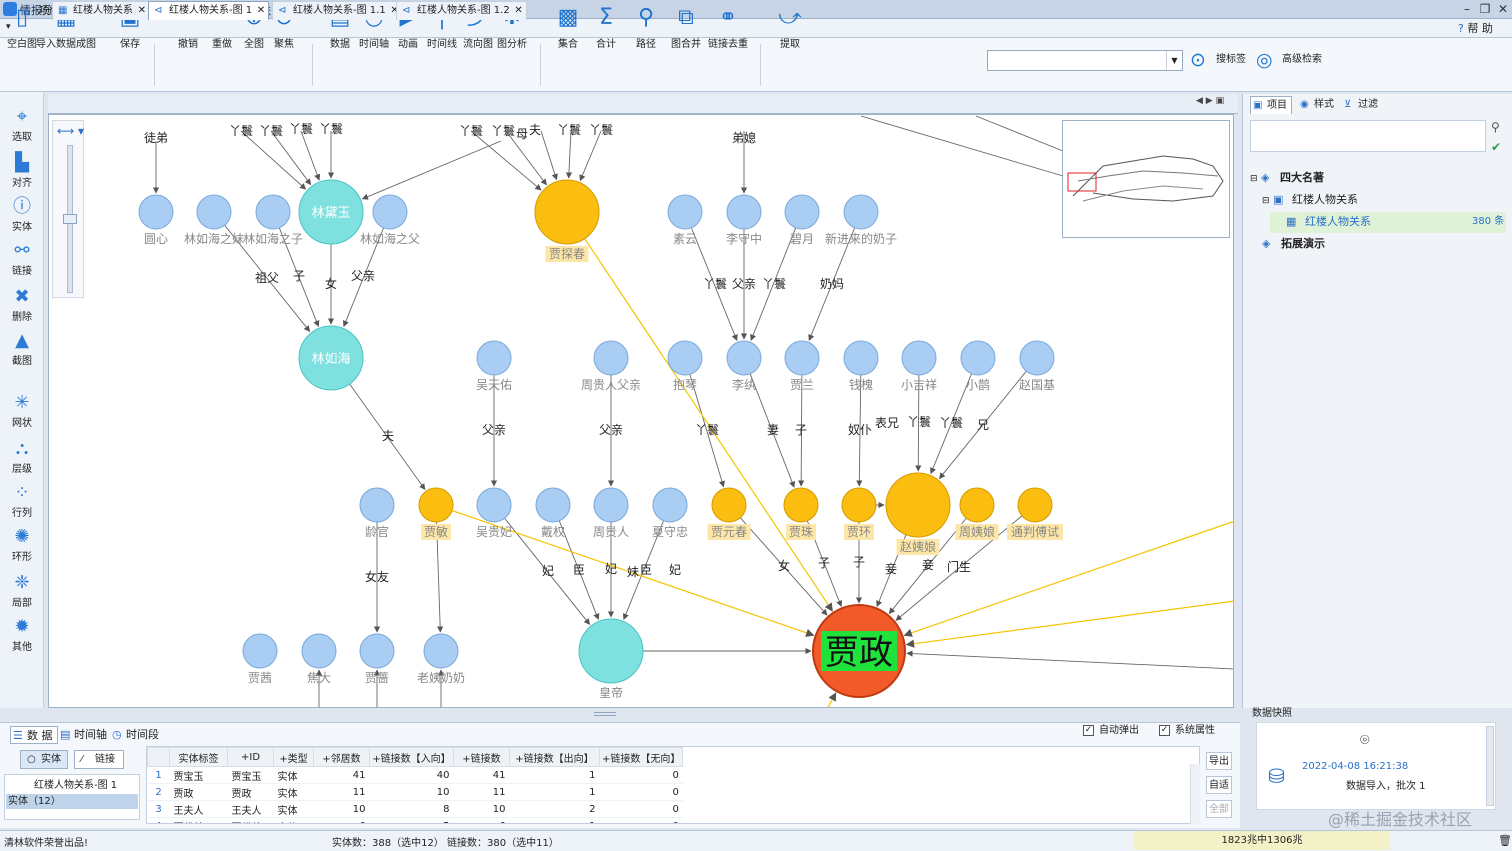  I want to click on column-header: +链接数【无向】, so click(641, 757).